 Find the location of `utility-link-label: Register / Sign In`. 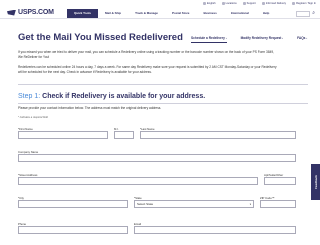

utility-link-label: Register / Sign In is located at coordinates (306, 3).